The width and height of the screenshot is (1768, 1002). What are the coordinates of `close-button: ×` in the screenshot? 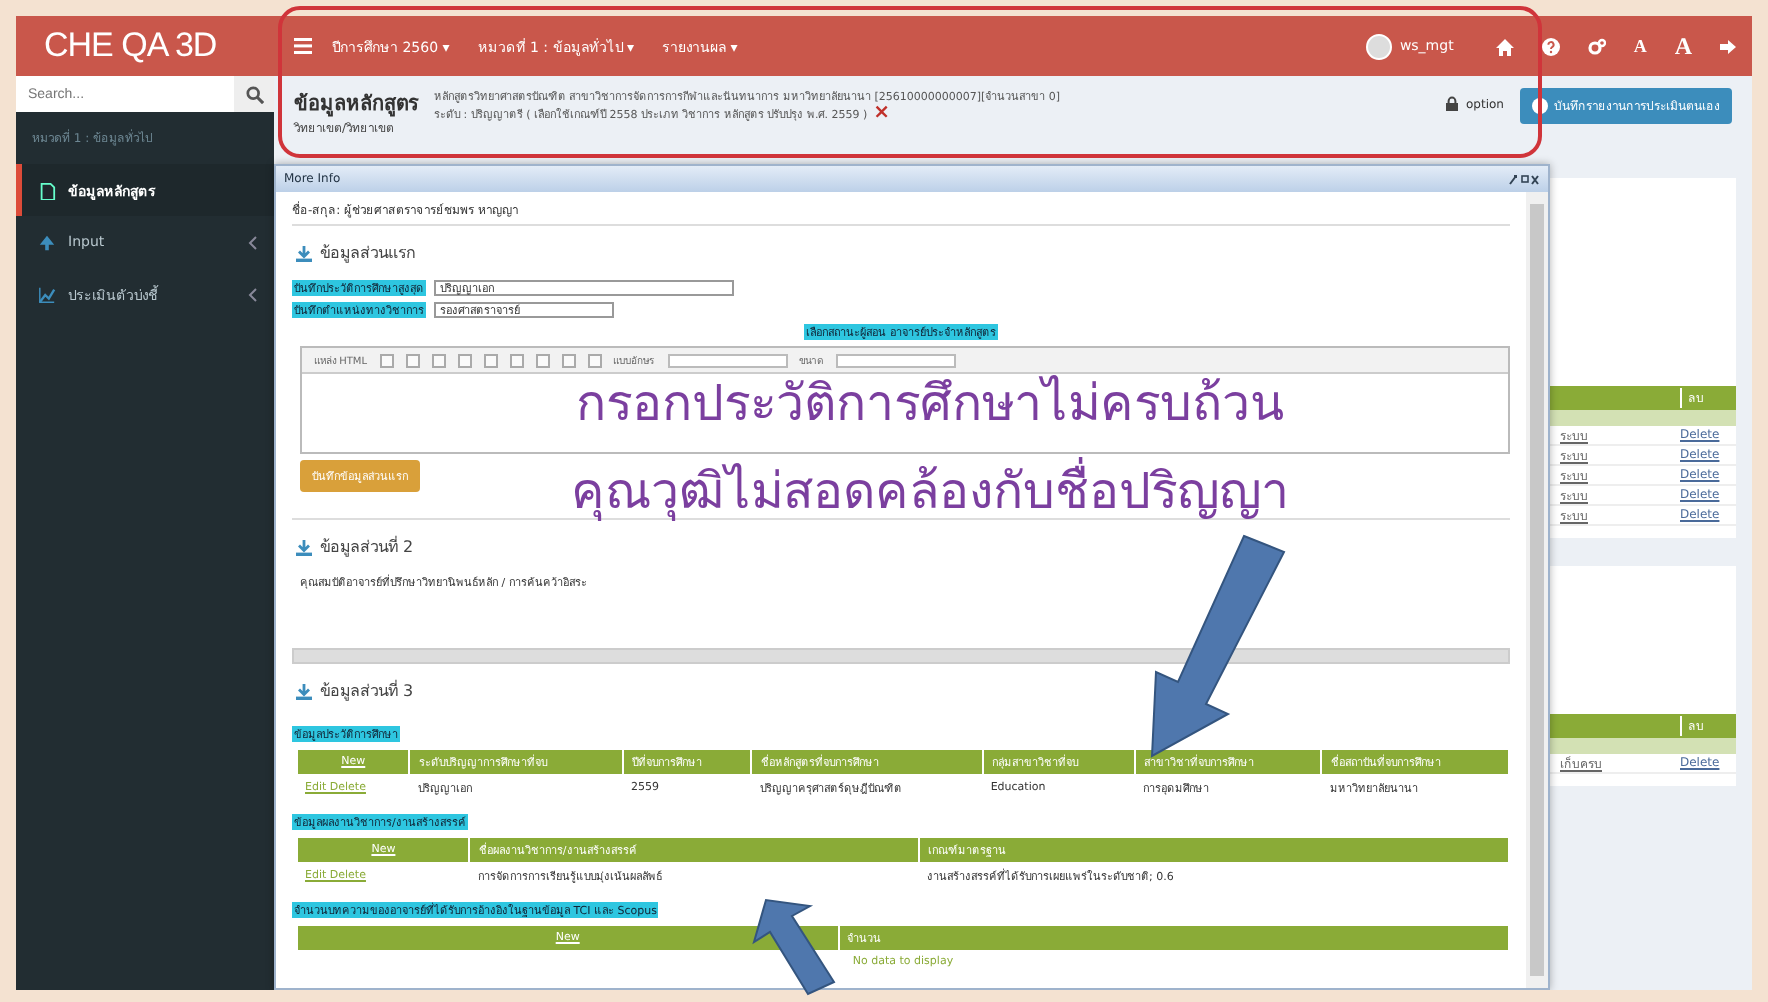 It's located at (882, 114).